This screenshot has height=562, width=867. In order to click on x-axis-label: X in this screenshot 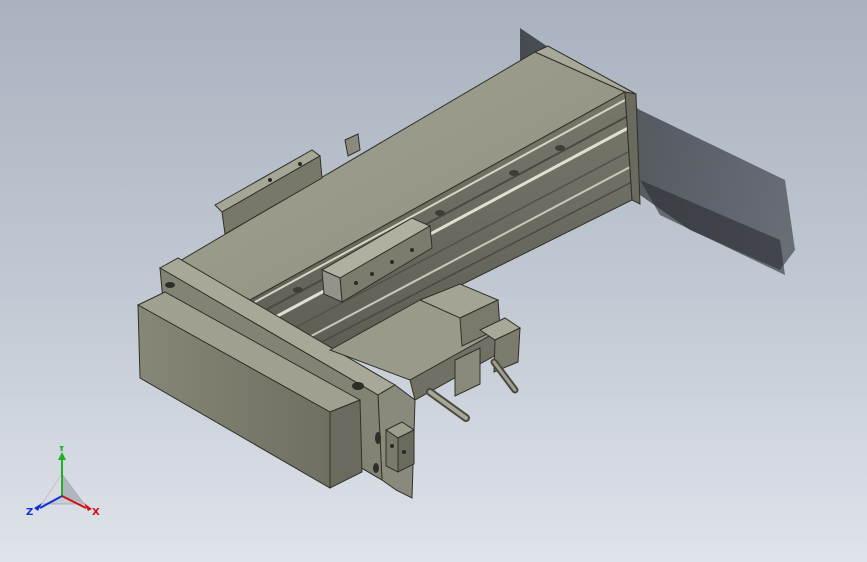, I will do `click(96, 512)`.